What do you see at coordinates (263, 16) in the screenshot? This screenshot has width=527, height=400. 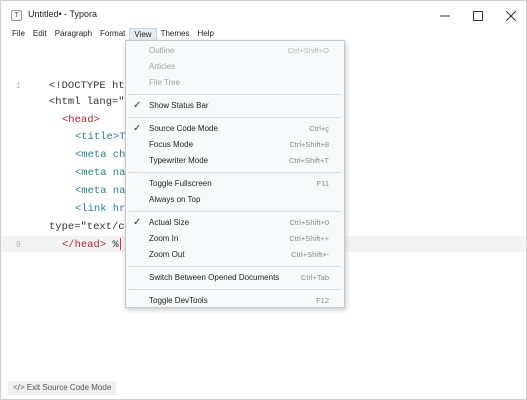 I see `title-bar: T Untitled• - Typora` at bounding box center [263, 16].